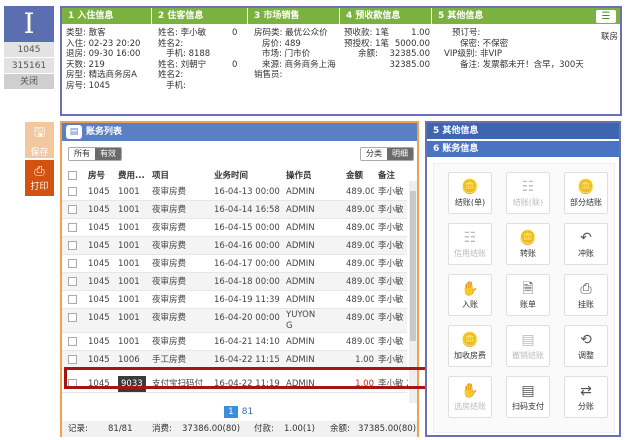  Describe the element at coordinates (231, 412) in the screenshot. I see `page-current: 1` at that location.